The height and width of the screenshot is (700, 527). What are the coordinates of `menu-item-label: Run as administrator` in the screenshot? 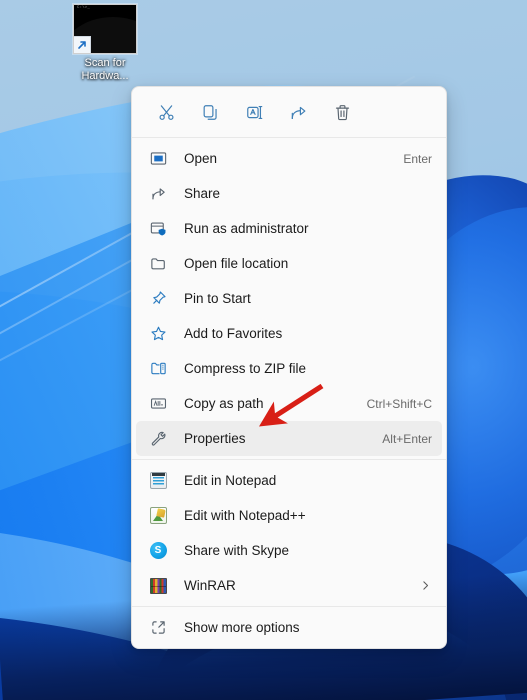 It's located at (246, 228).